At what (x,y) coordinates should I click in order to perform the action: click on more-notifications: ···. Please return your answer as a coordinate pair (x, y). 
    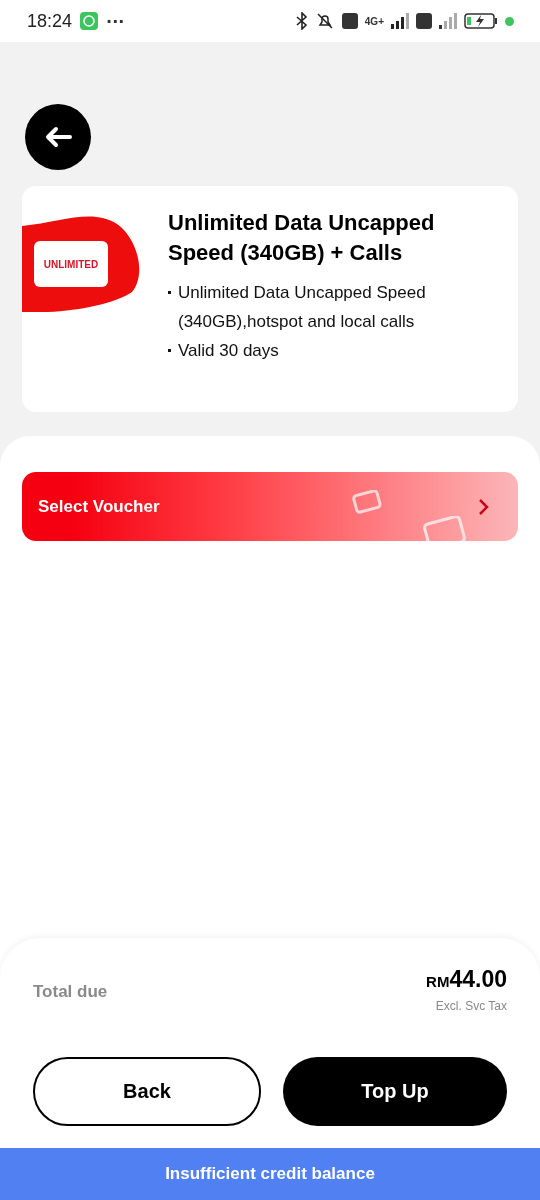
    Looking at the image, I should click on (115, 21).